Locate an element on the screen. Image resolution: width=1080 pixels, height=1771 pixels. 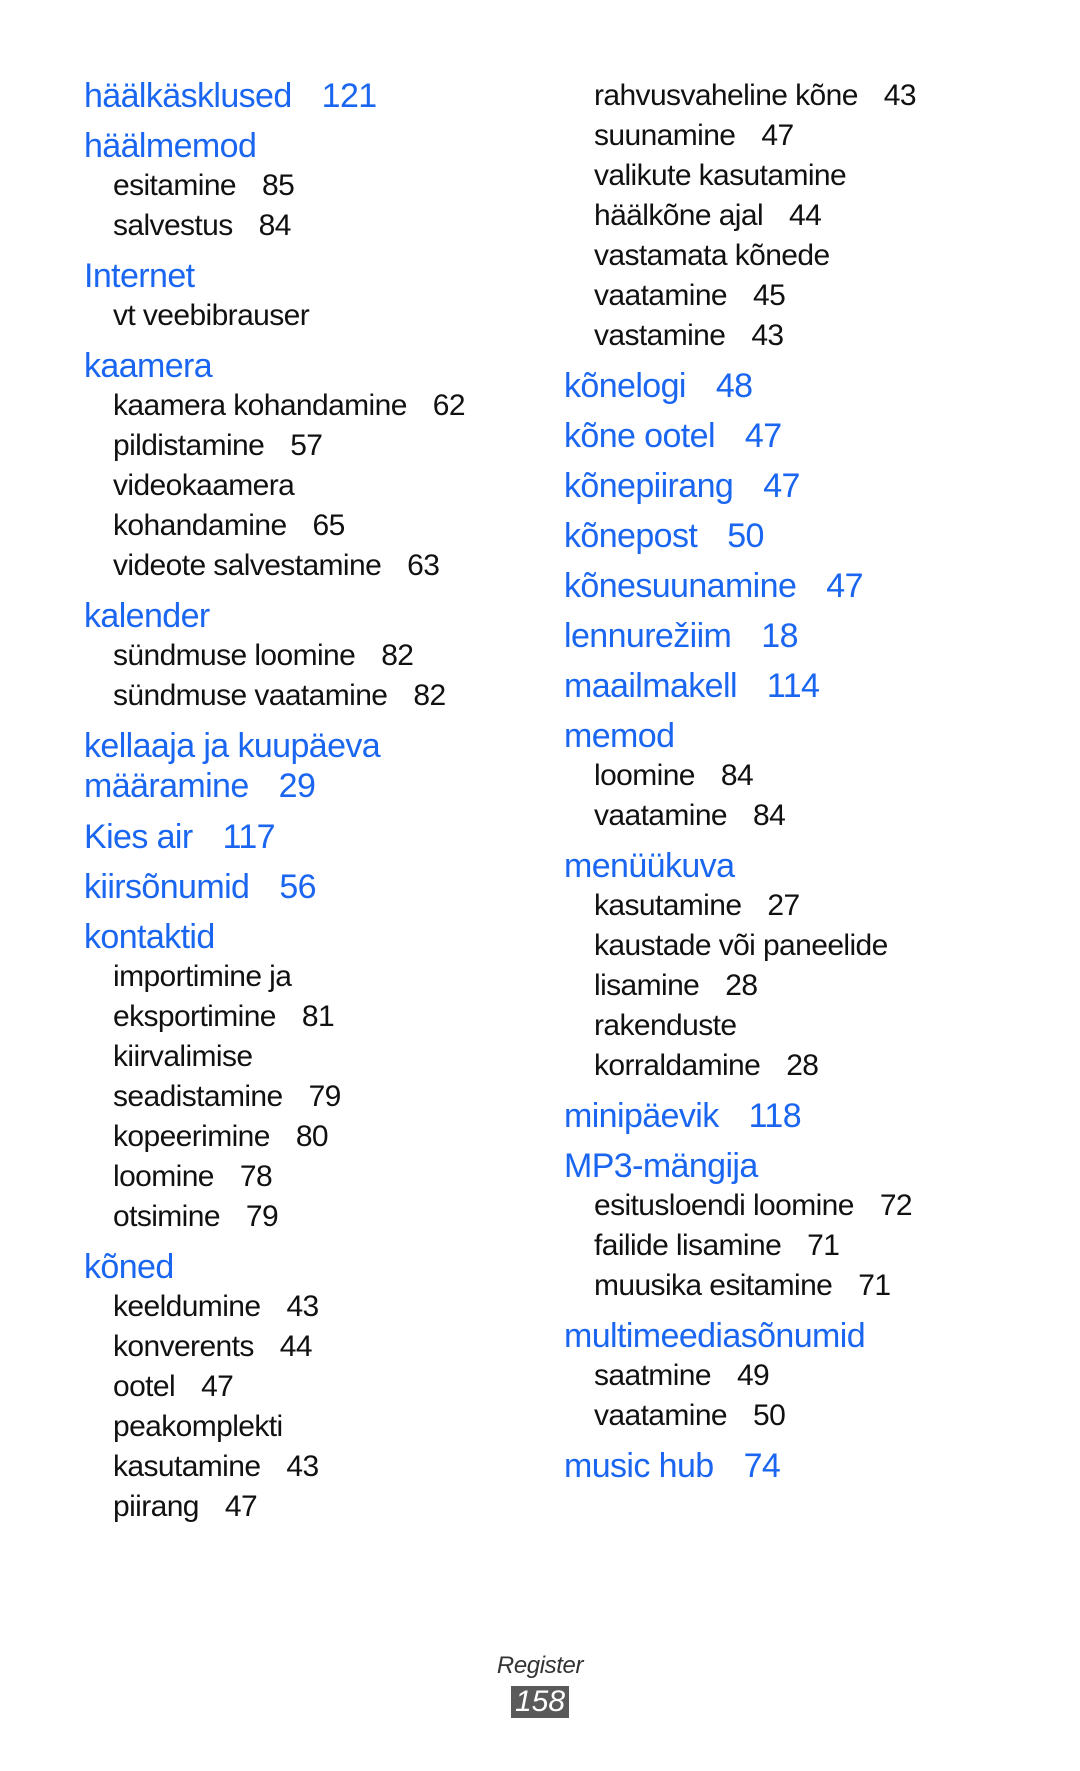
subentry-label: videote salvestamine is located at coordinates (247, 565).